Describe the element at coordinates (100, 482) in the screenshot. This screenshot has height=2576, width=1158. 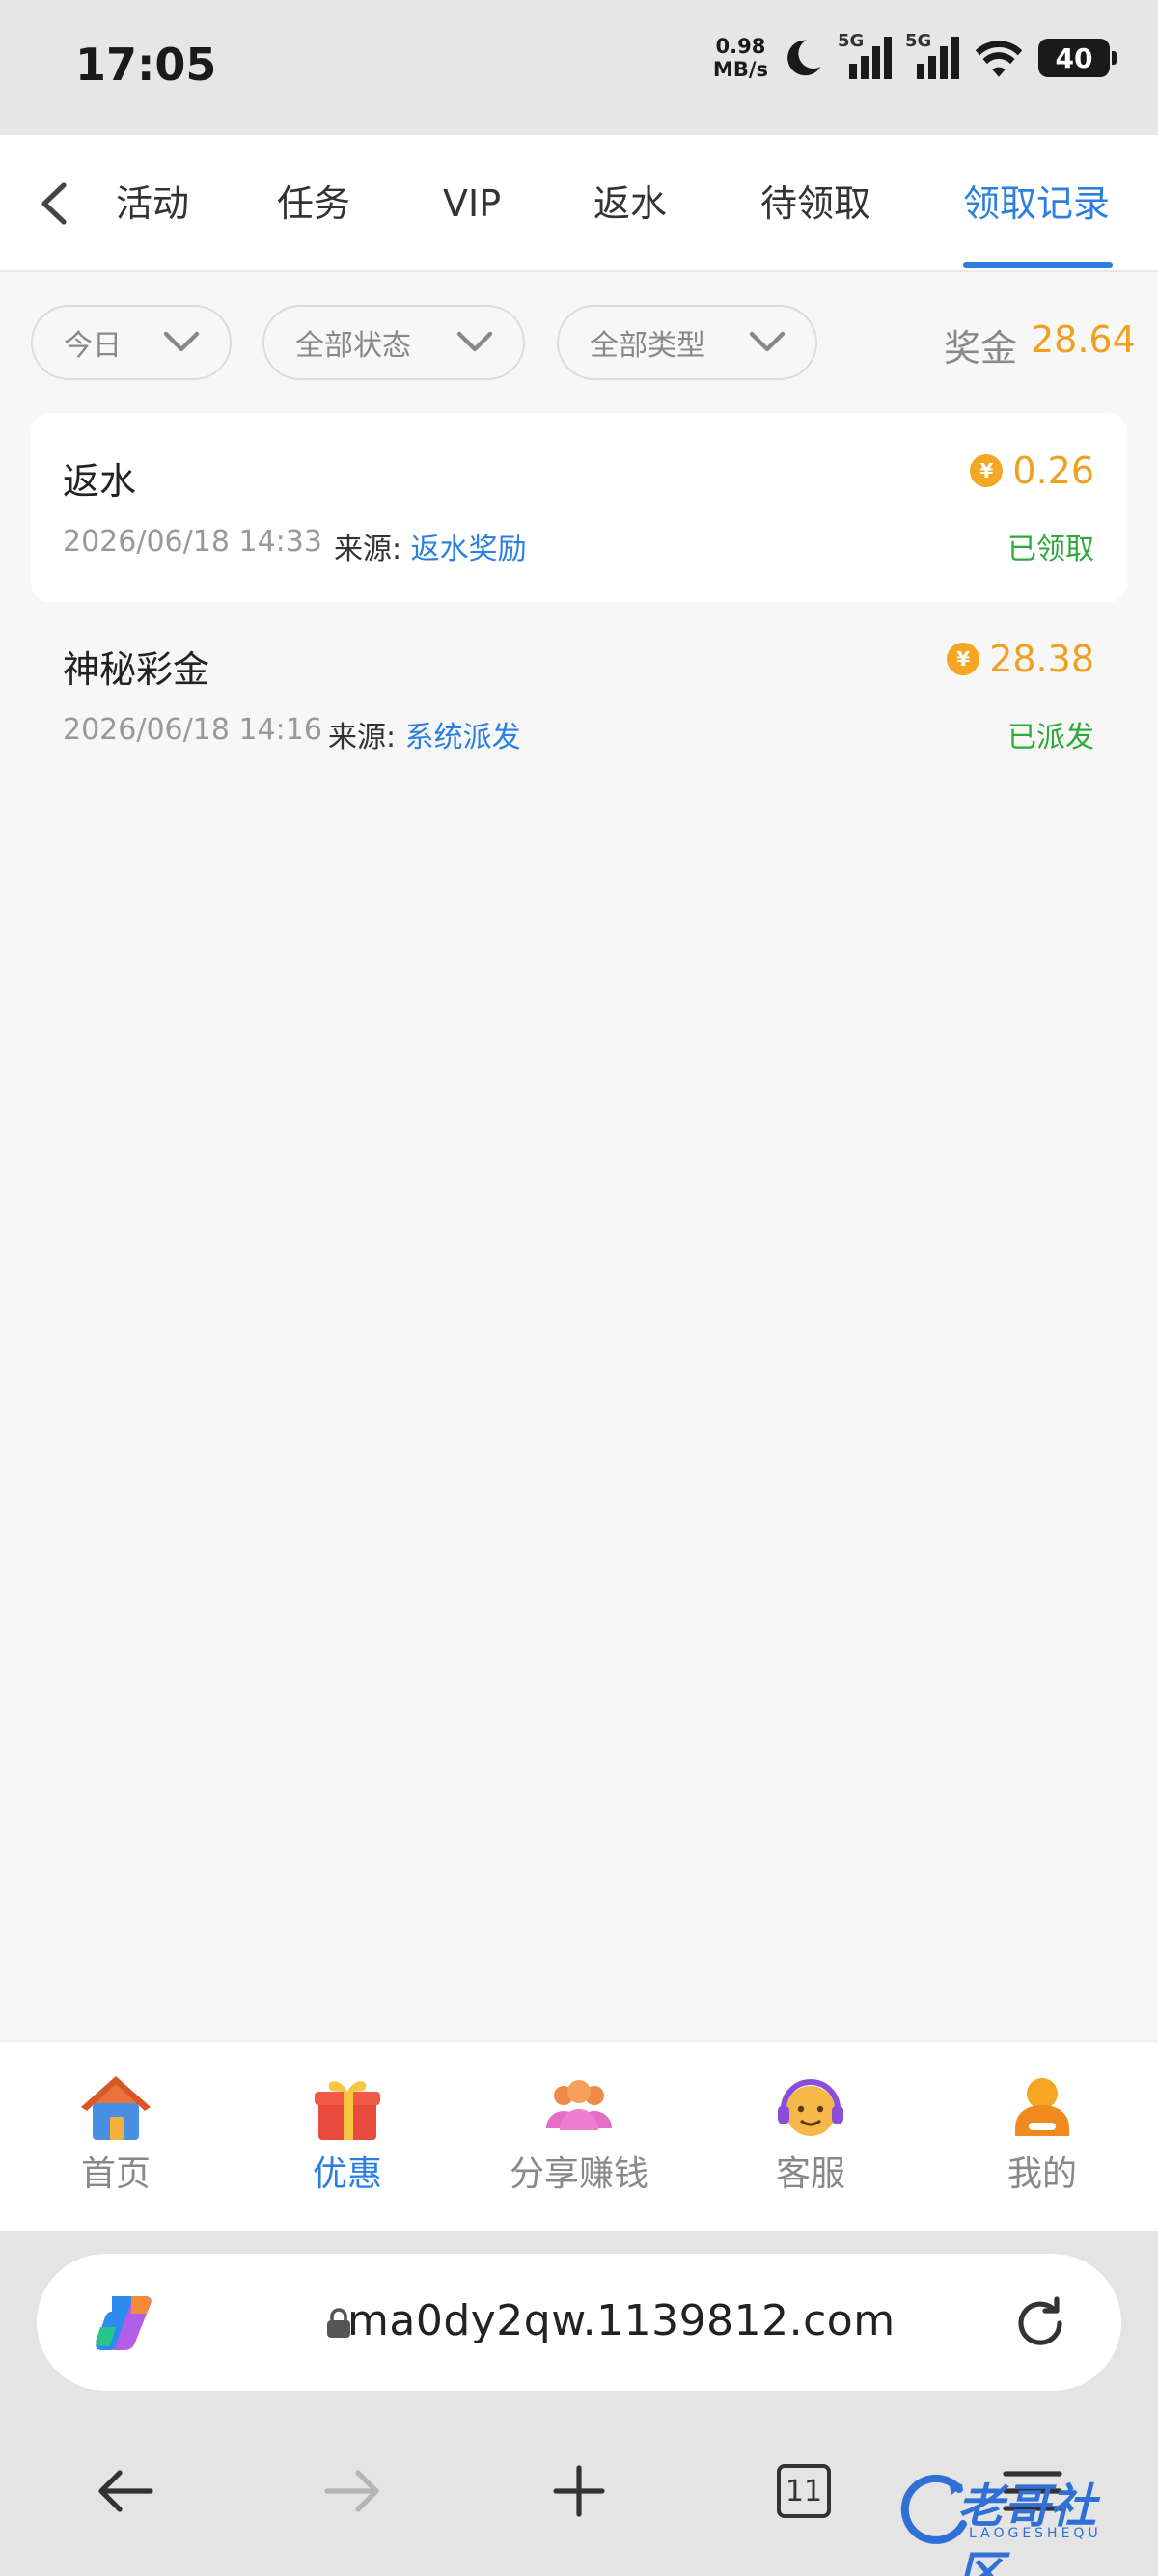
I see `record-title: 返水` at that location.